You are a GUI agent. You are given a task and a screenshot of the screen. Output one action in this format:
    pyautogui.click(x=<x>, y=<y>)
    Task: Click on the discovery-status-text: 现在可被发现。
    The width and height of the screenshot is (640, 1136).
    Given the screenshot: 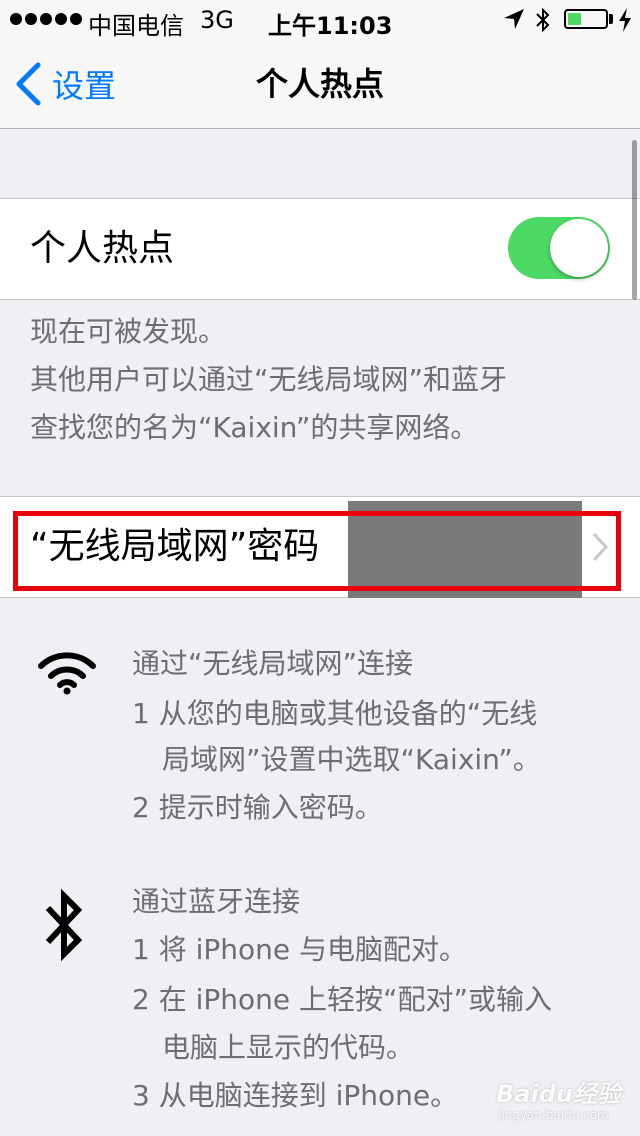 What is the action you would take?
    pyautogui.click(x=128, y=331)
    